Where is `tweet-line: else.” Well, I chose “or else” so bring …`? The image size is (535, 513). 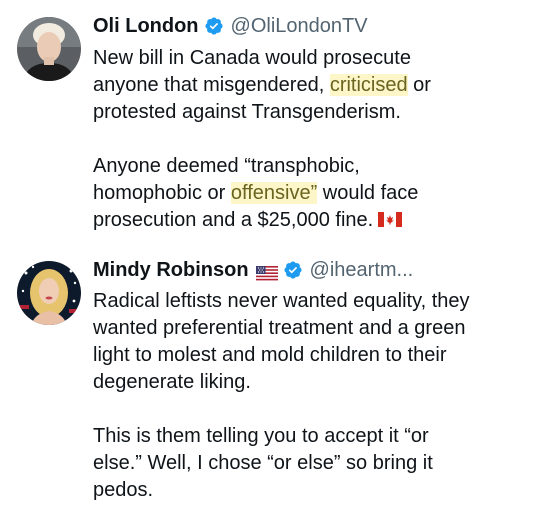 tweet-line: else.” Well, I chose “or else” so bring … is located at coordinates (263, 463).